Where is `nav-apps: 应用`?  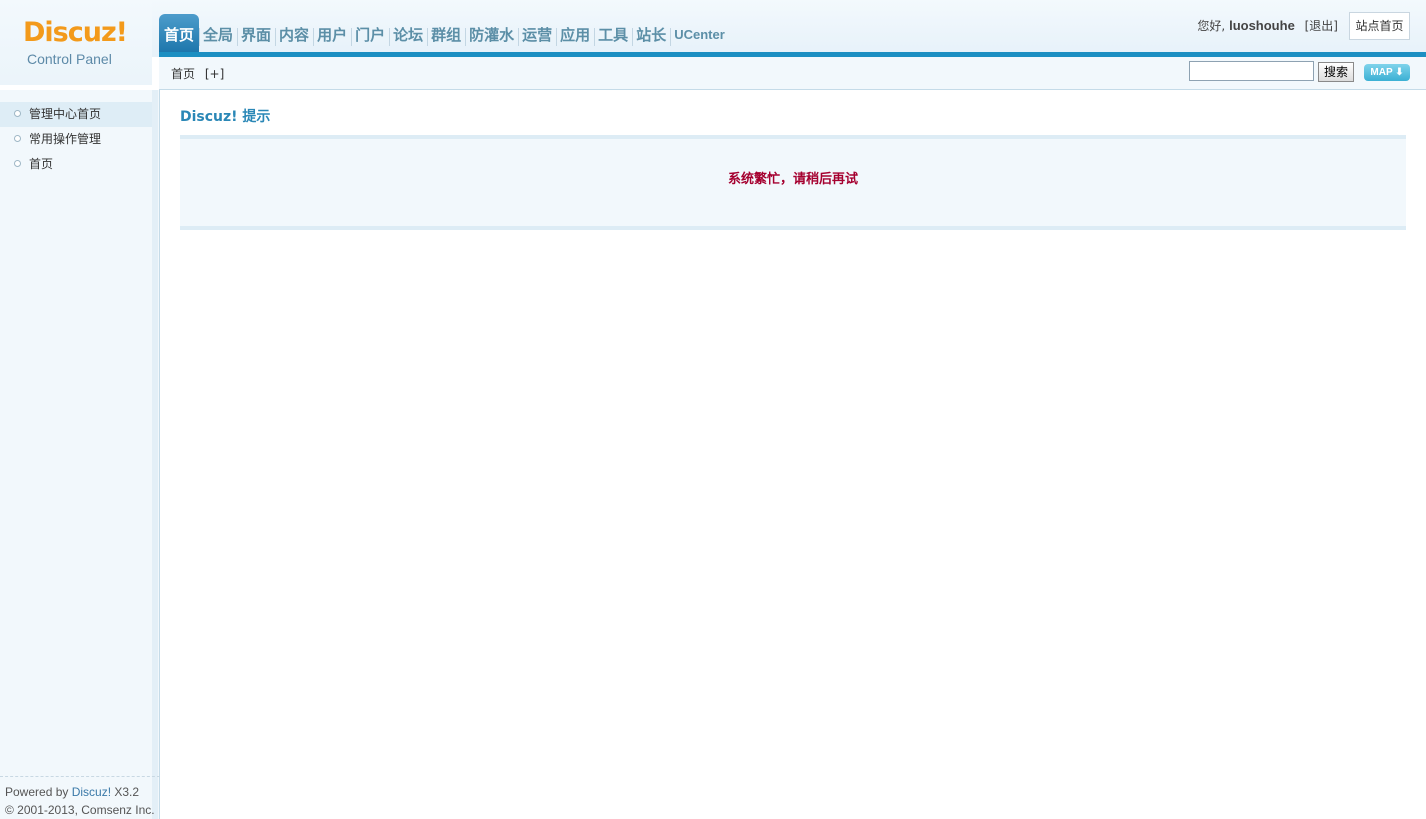
nav-apps: 应用 is located at coordinates (575, 33).